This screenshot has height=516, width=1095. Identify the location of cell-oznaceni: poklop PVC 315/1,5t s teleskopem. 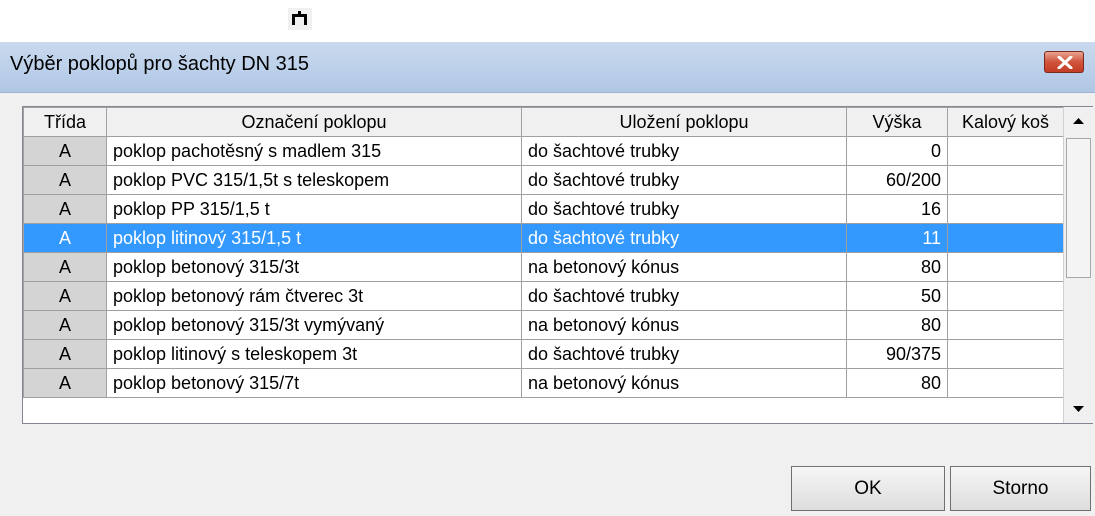
(314, 180).